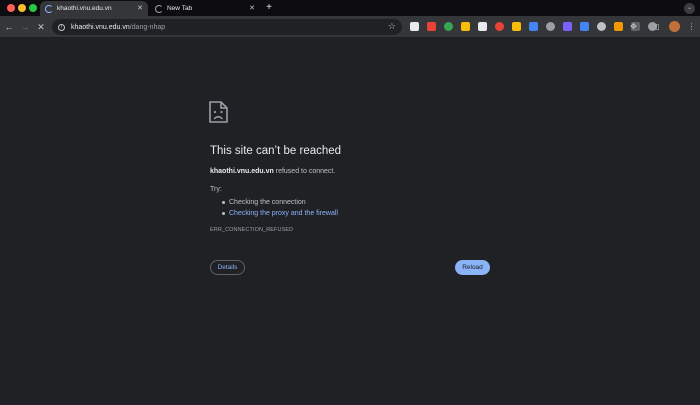 This screenshot has height=405, width=700. What do you see at coordinates (33, 8) in the screenshot?
I see `window-maximize-button` at bounding box center [33, 8].